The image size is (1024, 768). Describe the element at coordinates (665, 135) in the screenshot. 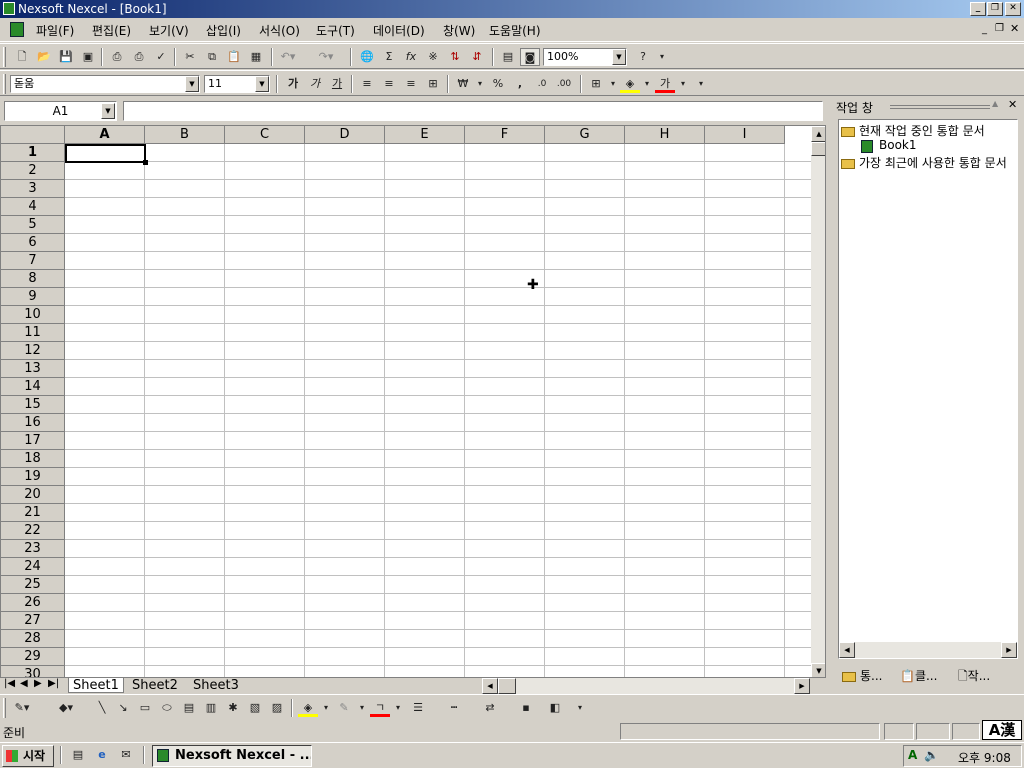

I see `column-header: H` at that location.